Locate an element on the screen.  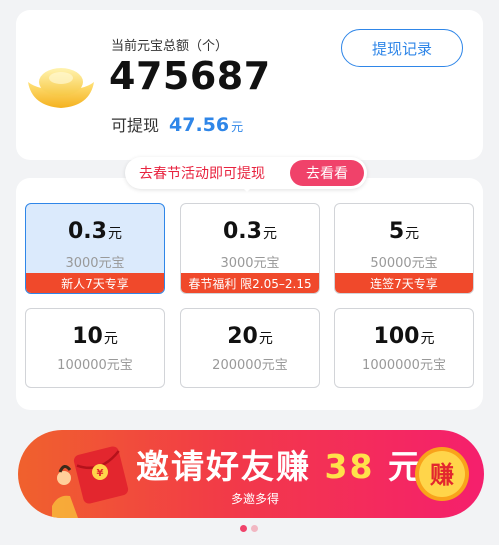
option-coins: 200000元宝 is located at coordinates (250, 365).